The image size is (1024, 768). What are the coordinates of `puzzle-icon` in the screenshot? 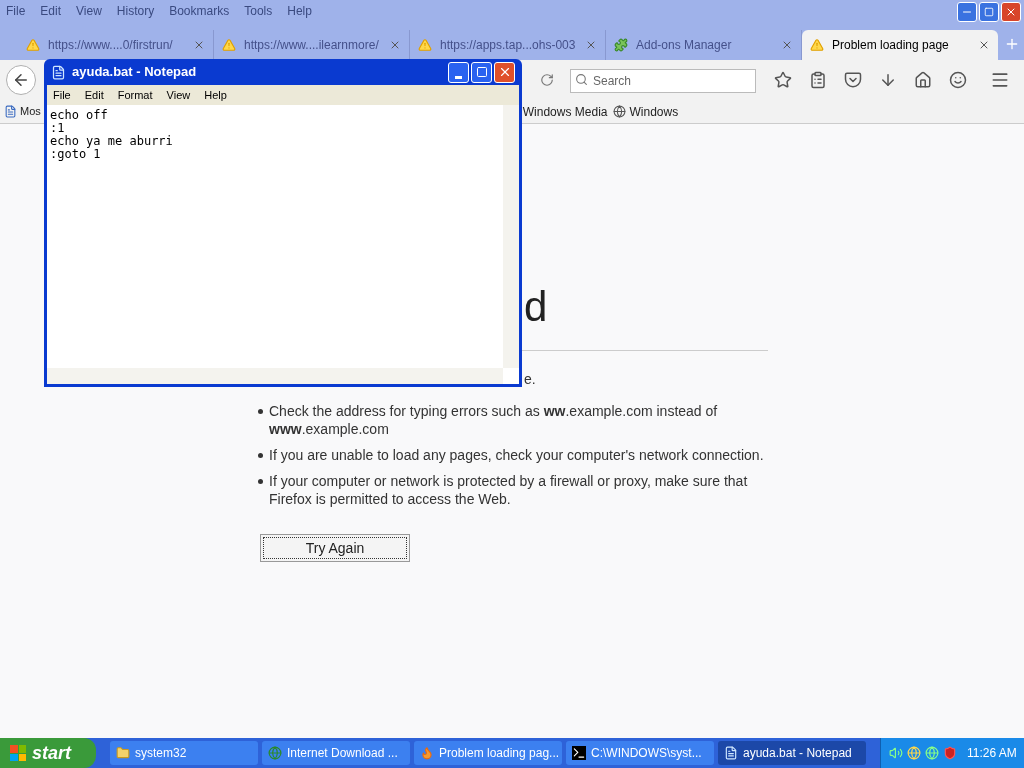 It's located at (621, 45).